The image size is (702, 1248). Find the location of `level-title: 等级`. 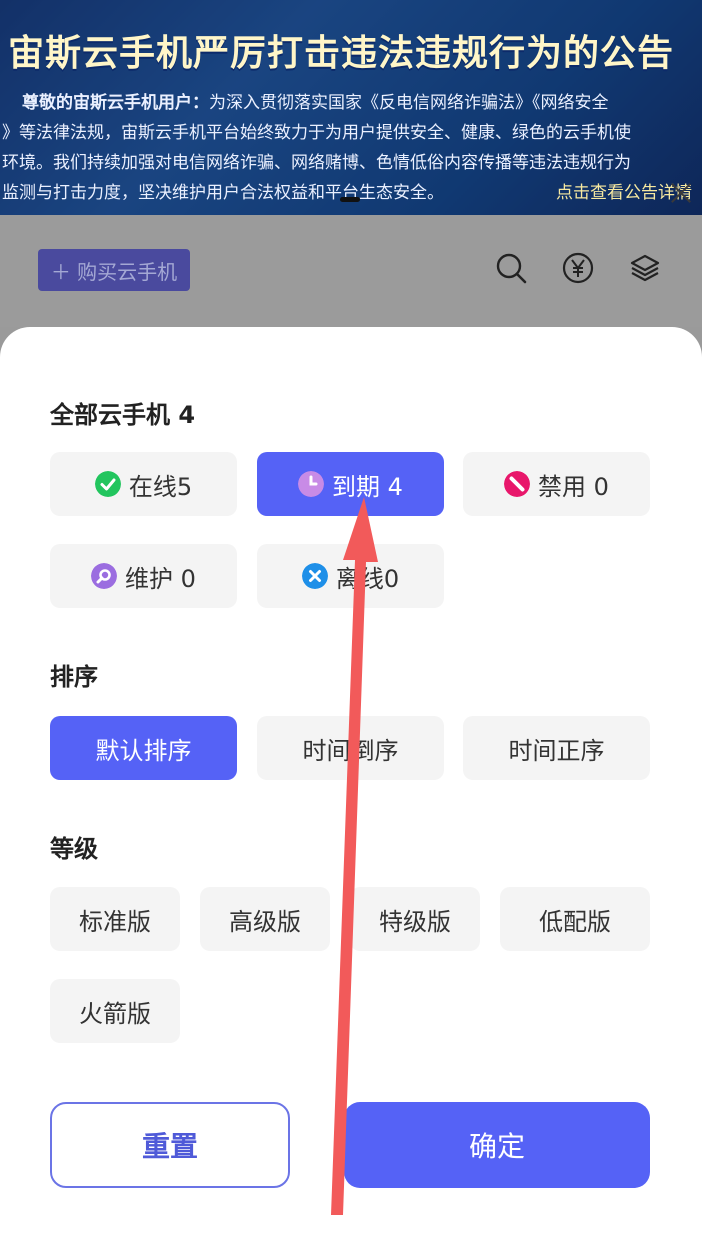

level-title: 等级 is located at coordinates (74, 849).